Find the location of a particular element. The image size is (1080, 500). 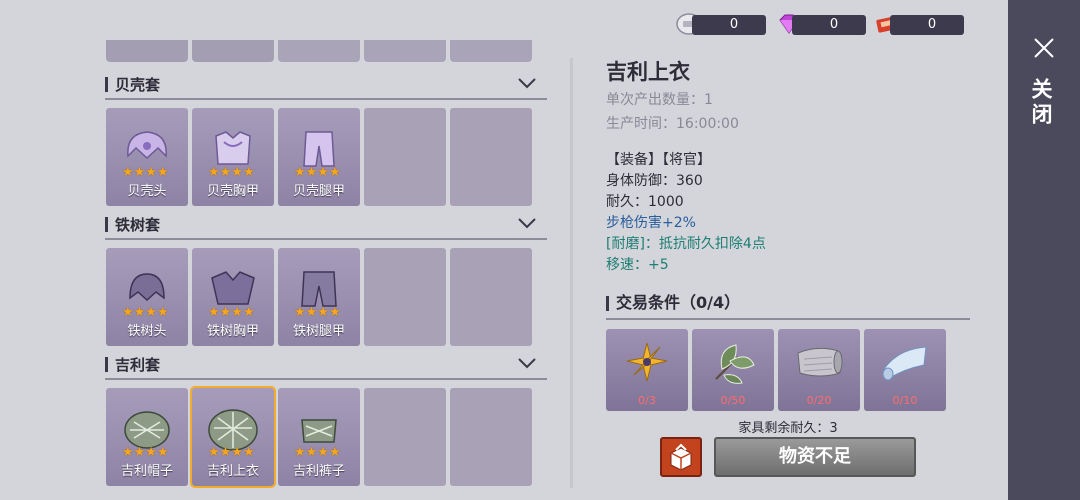

item-slot-selected: ★★★★ 吉利上衣 is located at coordinates (233, 437).